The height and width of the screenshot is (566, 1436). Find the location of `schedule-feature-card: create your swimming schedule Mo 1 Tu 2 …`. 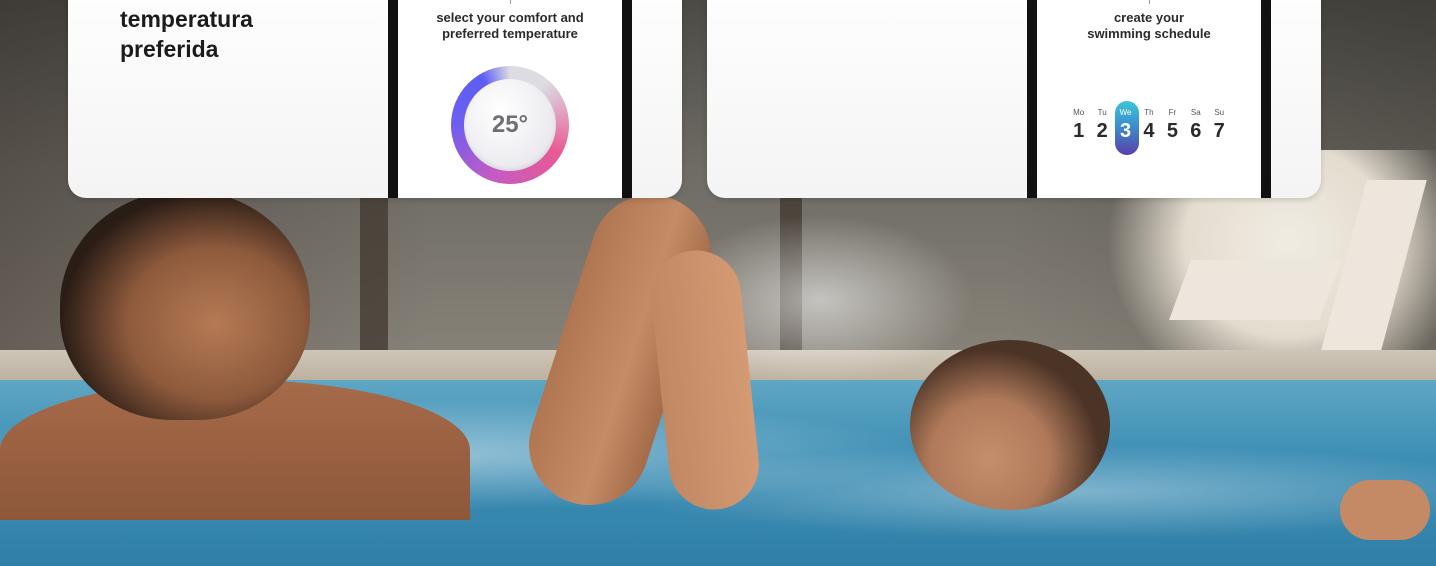

schedule-feature-card: create your swimming schedule Mo 1 Tu 2 … is located at coordinates (1014, 99).